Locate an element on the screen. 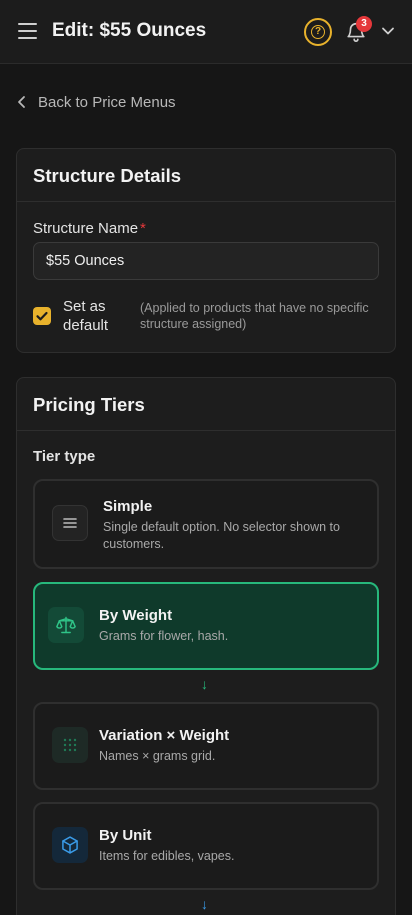 This screenshot has width=412, height=915. tier-title: By Unit is located at coordinates (125, 835).